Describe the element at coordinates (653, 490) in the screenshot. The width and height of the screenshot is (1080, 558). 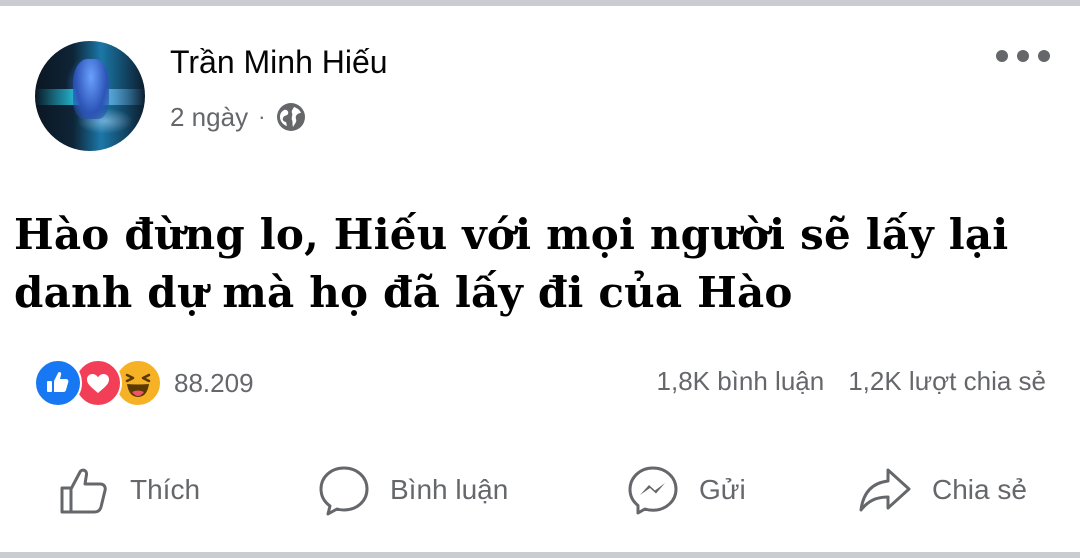
I see `messenger-icon` at that location.